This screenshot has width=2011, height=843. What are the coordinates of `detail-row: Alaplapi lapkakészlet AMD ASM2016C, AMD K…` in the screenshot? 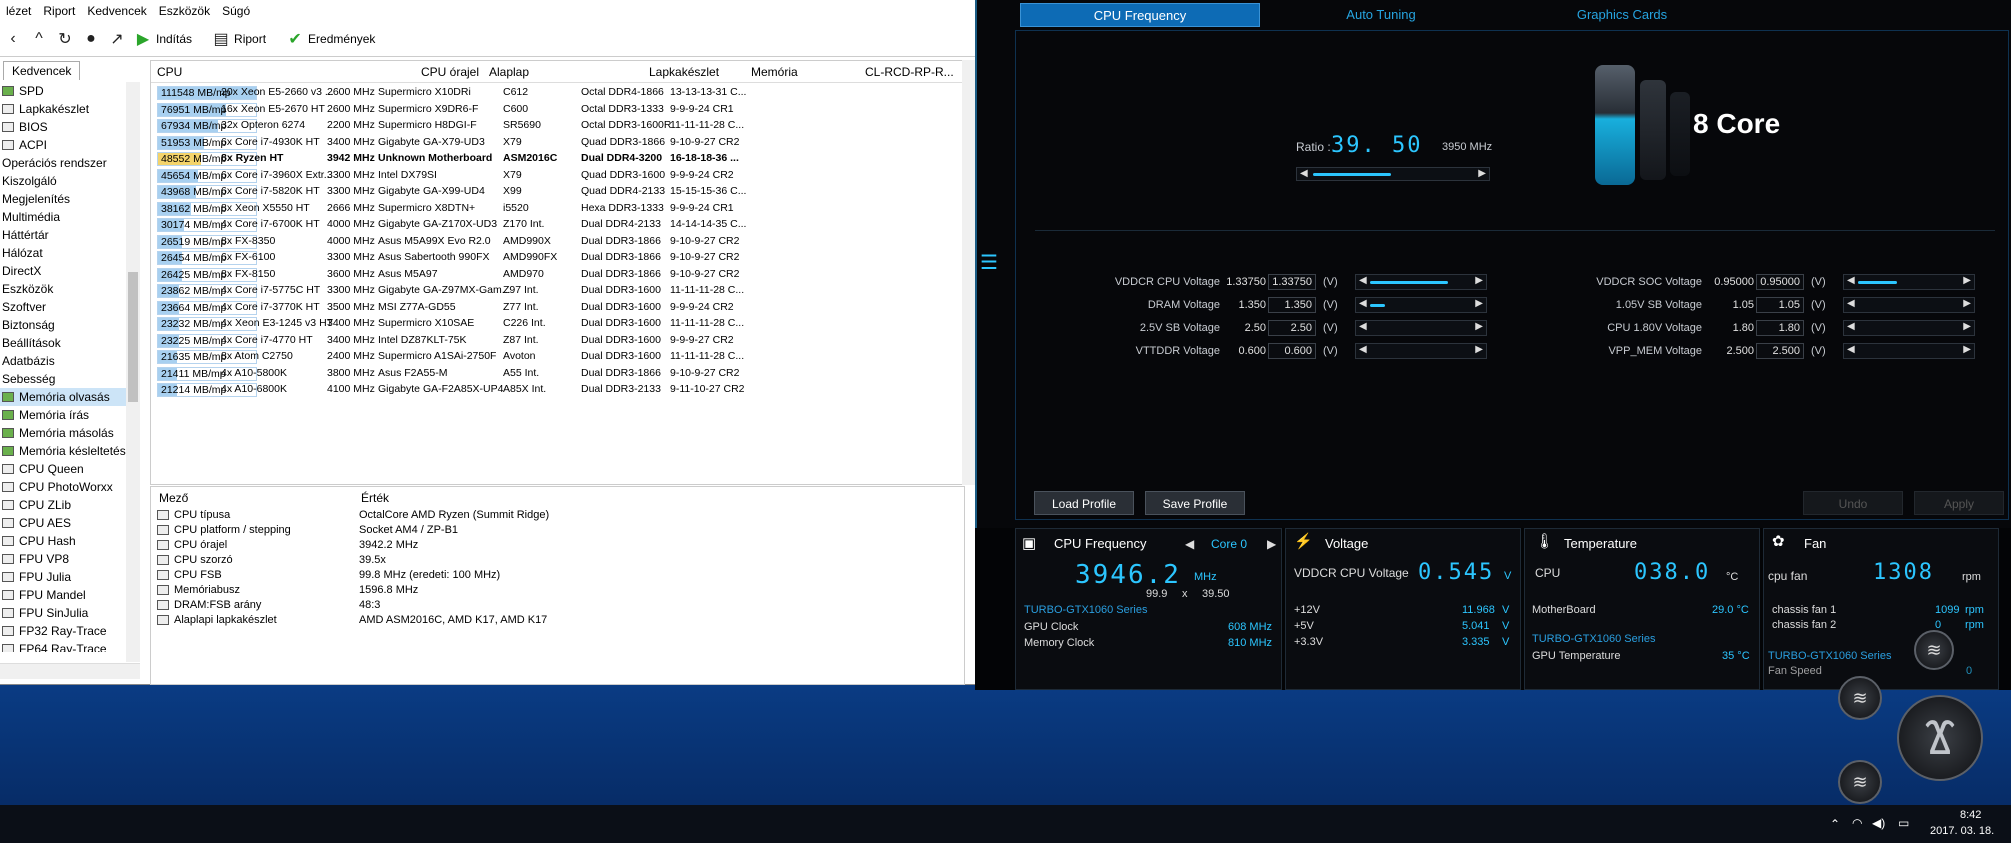 It's located at (557, 619).